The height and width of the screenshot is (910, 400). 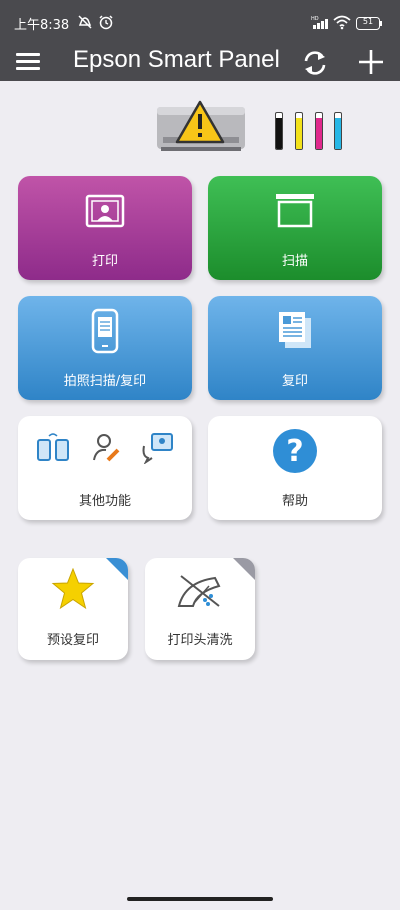 What do you see at coordinates (338, 133) in the screenshot?
I see `ink-cyan-level` at bounding box center [338, 133].